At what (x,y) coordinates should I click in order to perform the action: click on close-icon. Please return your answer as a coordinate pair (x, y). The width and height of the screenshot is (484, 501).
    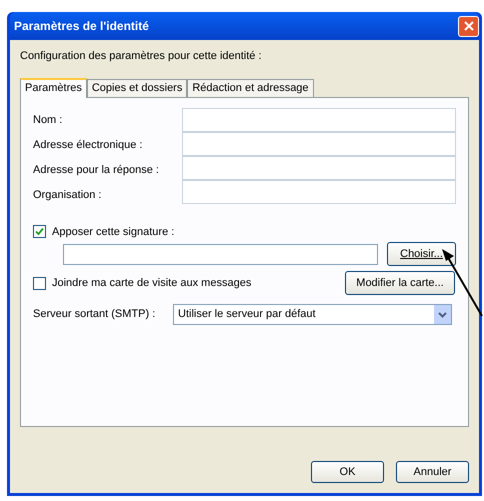
    Looking at the image, I should click on (469, 26).